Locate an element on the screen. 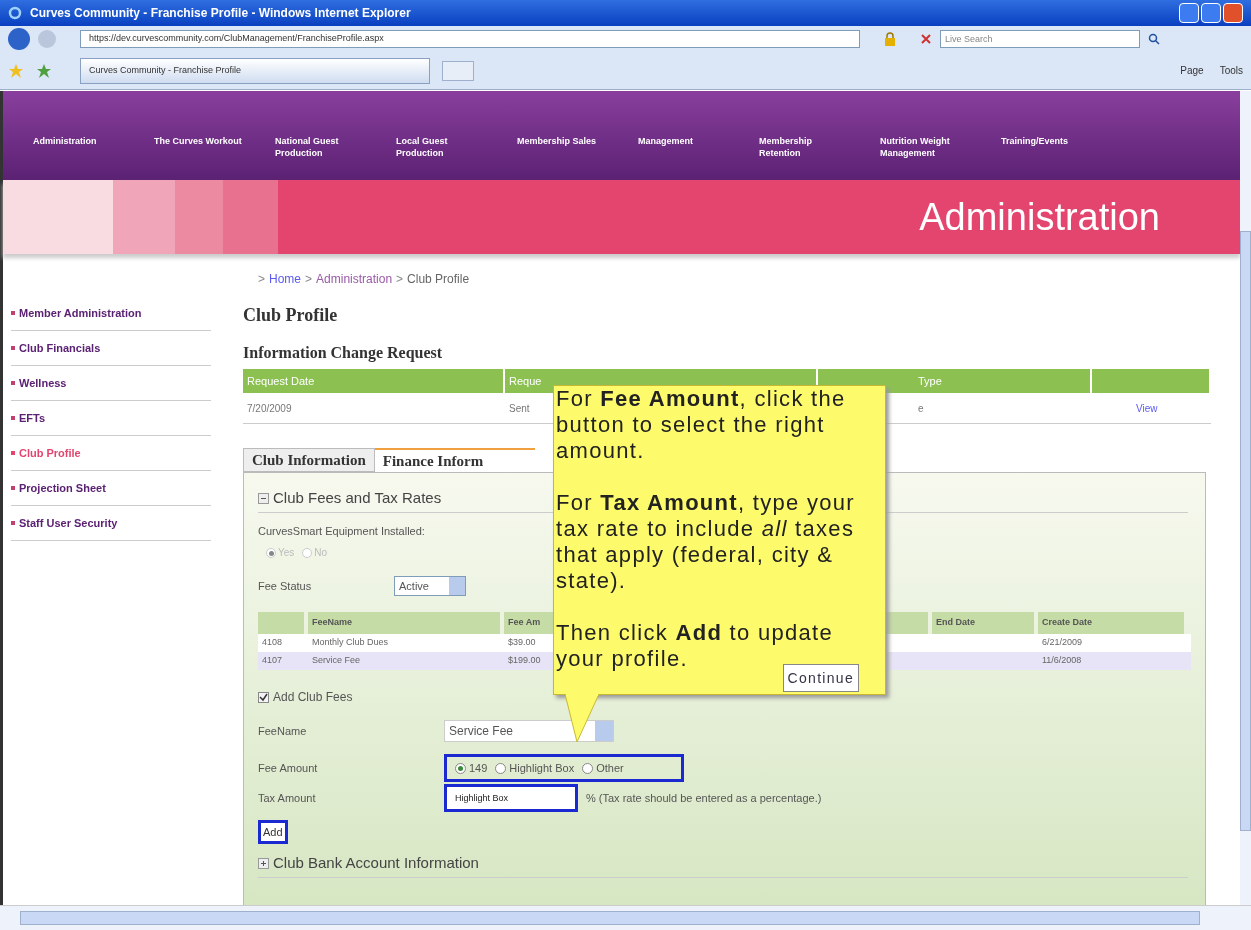 This screenshot has width=1251, height=930. new-tab-button is located at coordinates (458, 70).